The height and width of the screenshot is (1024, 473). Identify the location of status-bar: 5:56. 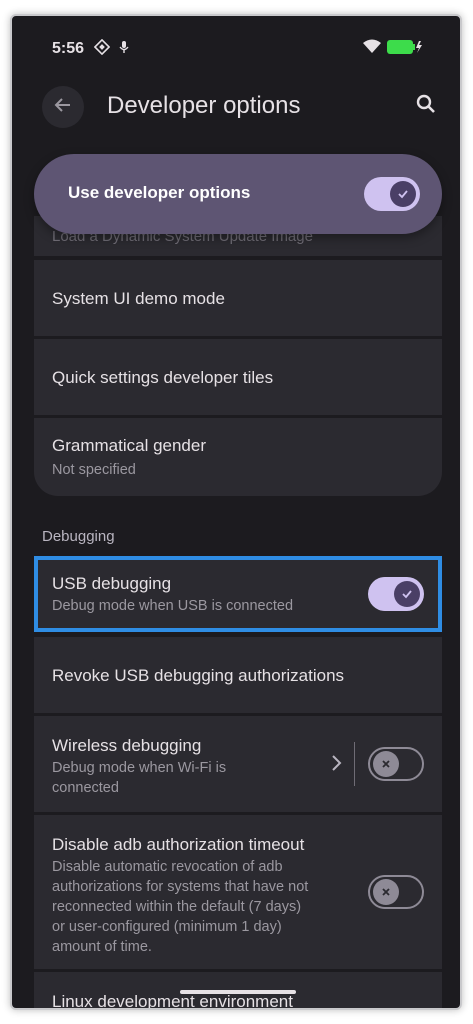
(236, 46).